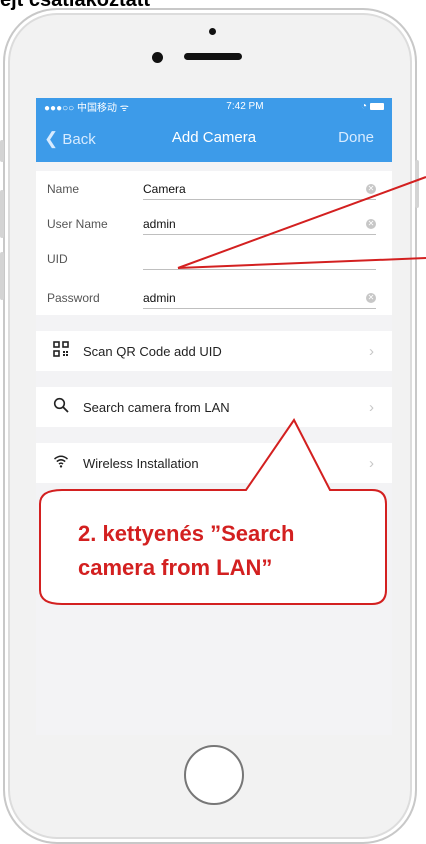 This screenshot has height=844, width=426. Describe the element at coordinates (175, 567) in the screenshot. I see `callout-line-2: camera from LAN”` at that location.